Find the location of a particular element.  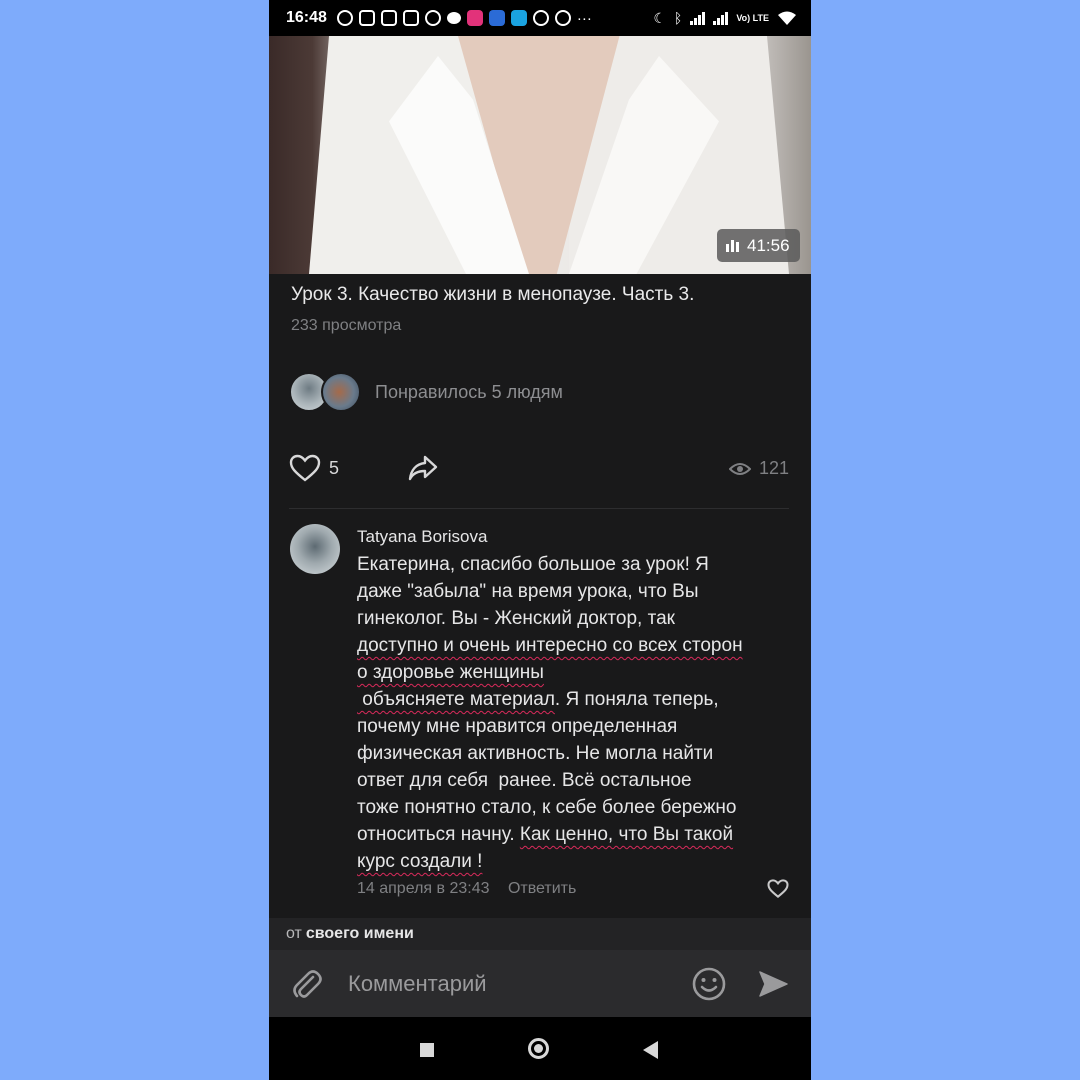

comment-phrase-underlined: Как ценно, что Вы такой is located at coordinates (626, 834).